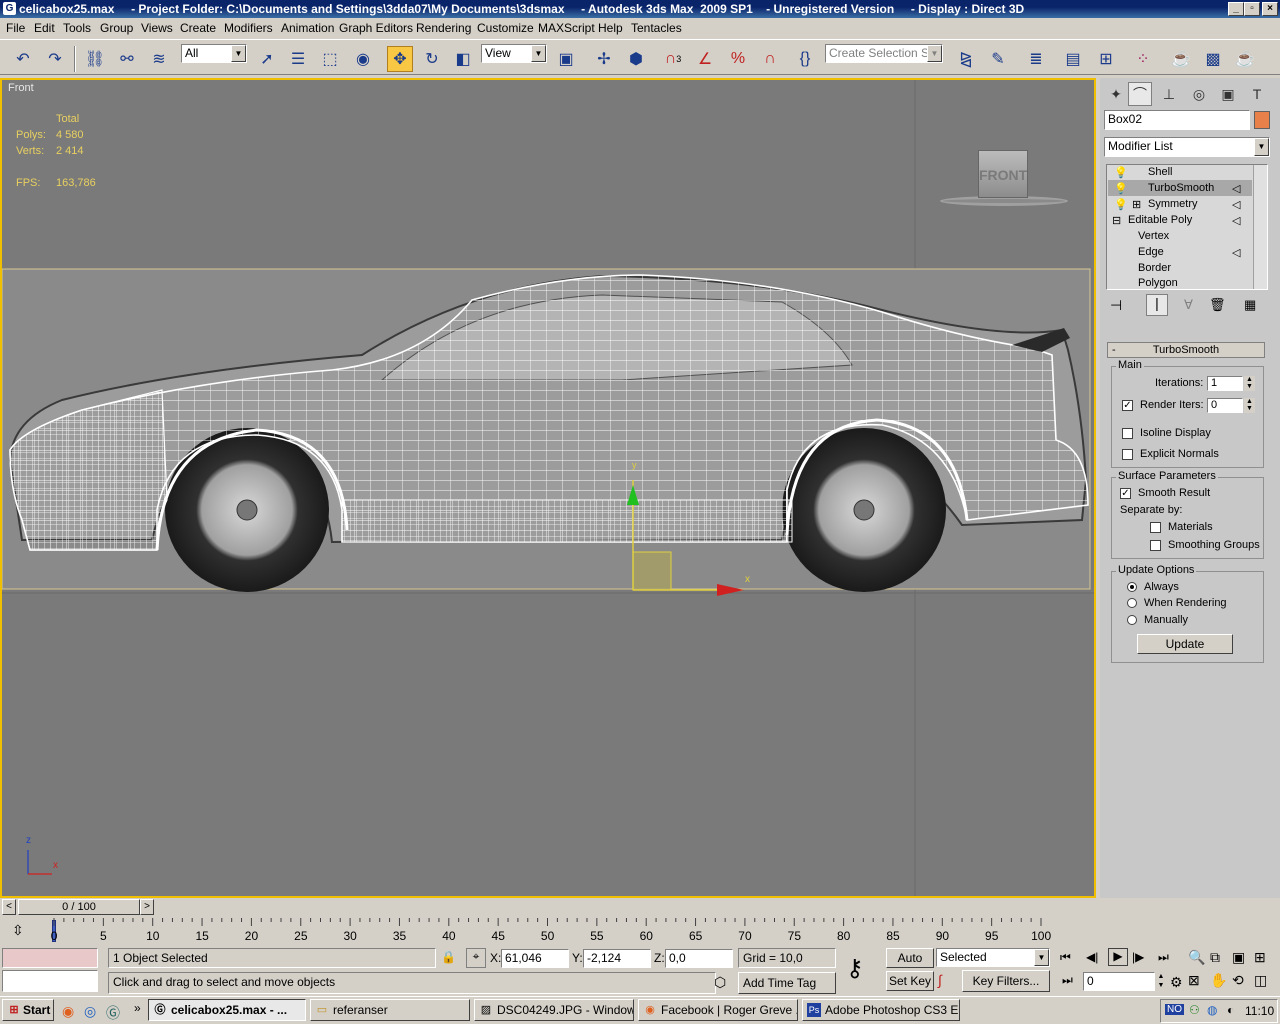 The height and width of the screenshot is (1024, 1280). What do you see at coordinates (248, 28) in the screenshot?
I see `menu-modifiers: Modifiers` at bounding box center [248, 28].